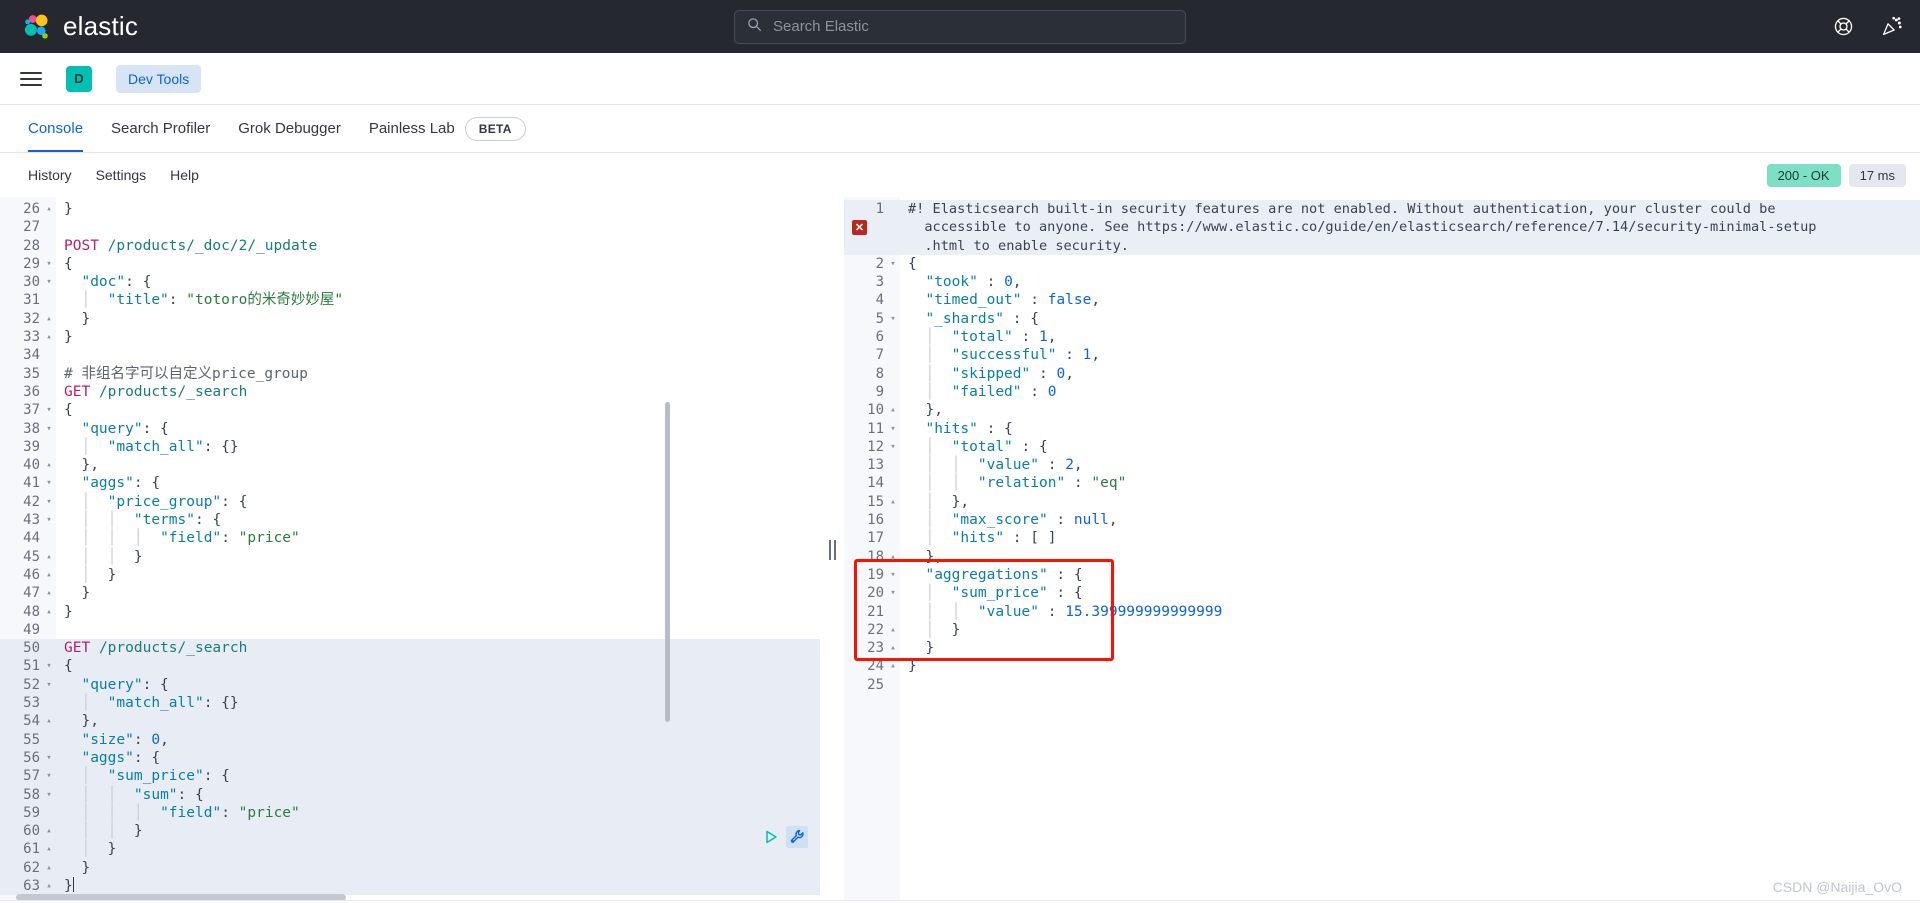 This screenshot has width=1920, height=903. Describe the element at coordinates (875, 684) in the screenshot. I see `line-number: 25` at that location.